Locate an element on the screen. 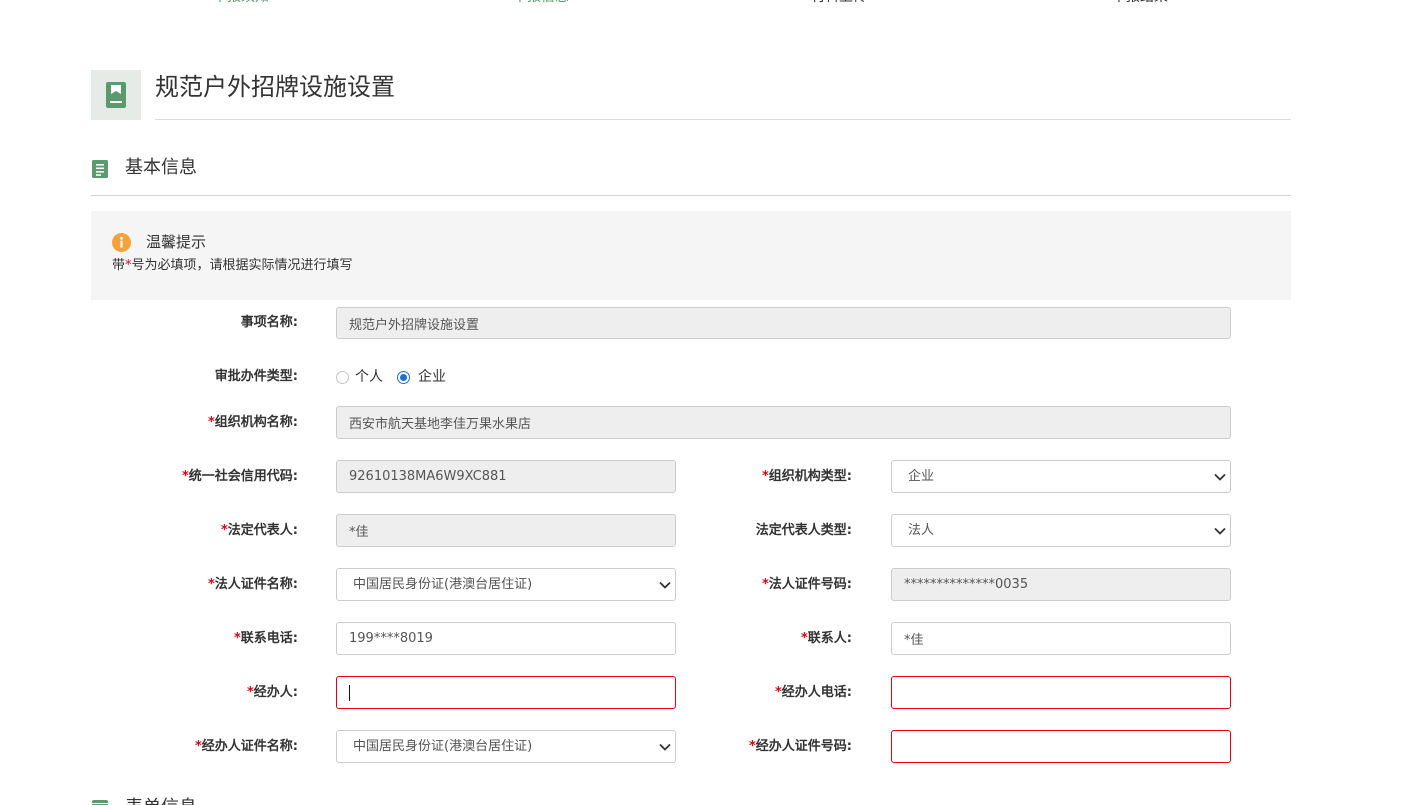 The image size is (1418, 805). info-icon is located at coordinates (121, 242).